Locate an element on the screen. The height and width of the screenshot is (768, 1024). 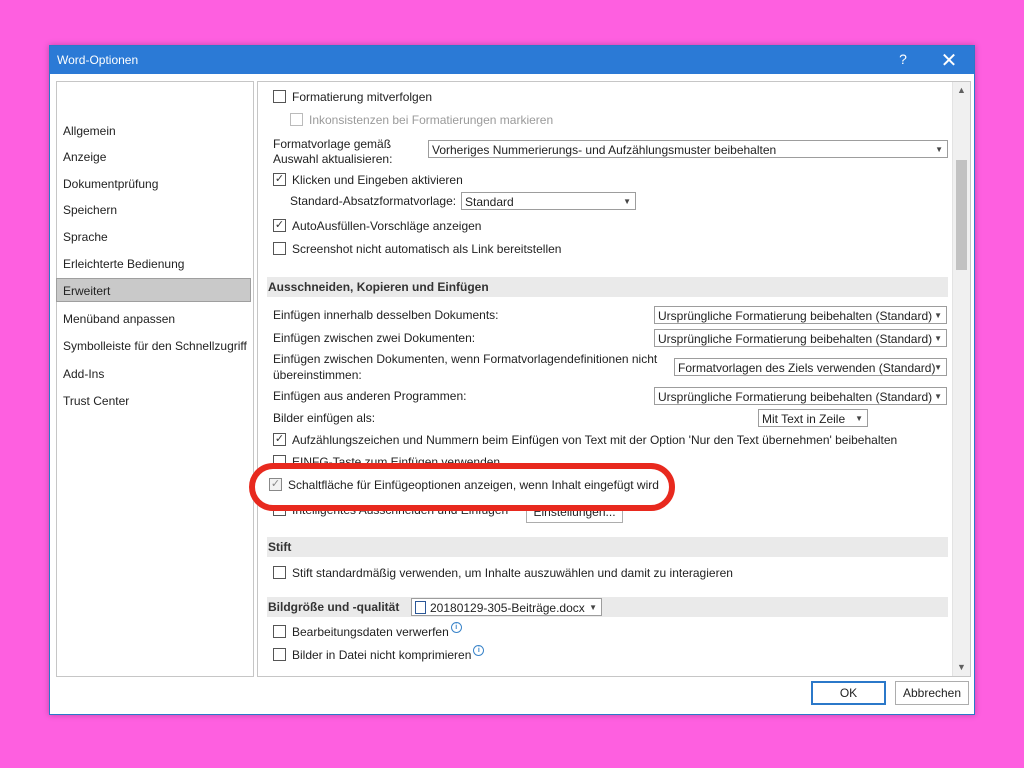
title-bar: Word-Optionen ? ✕ is located at coordinates (512, 60).